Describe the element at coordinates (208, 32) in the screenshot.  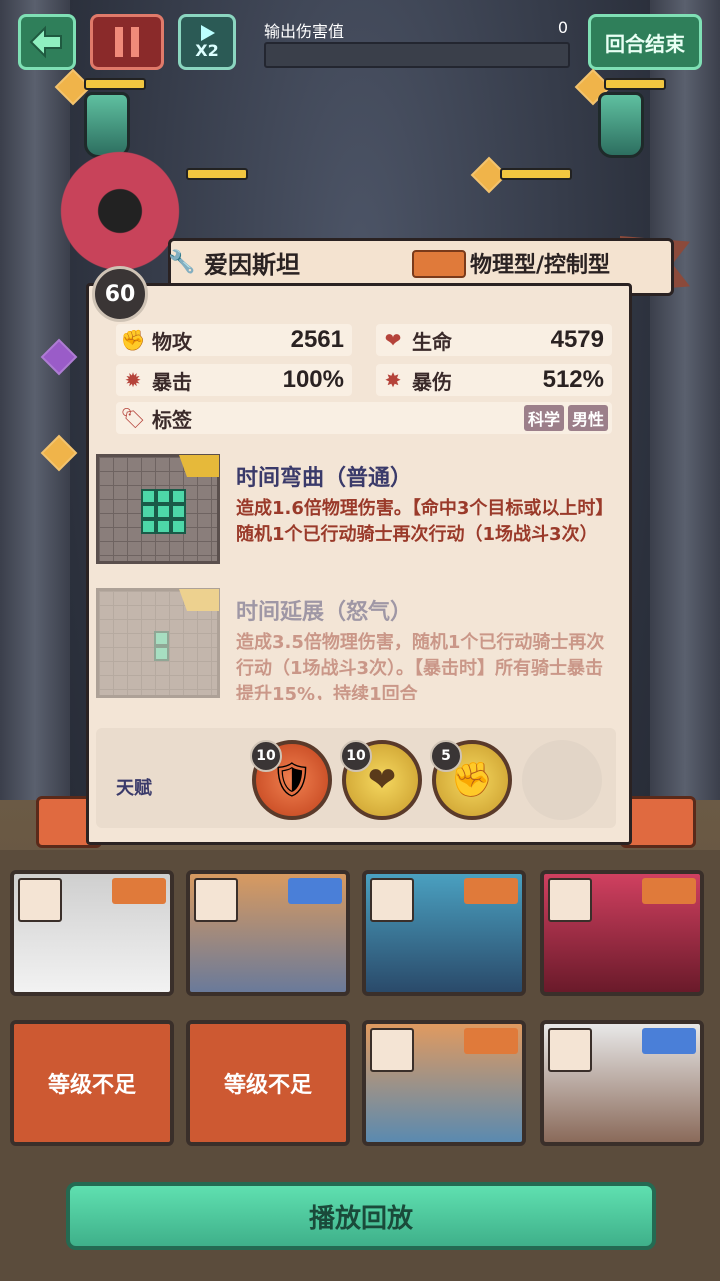
I see `play-icon` at that location.